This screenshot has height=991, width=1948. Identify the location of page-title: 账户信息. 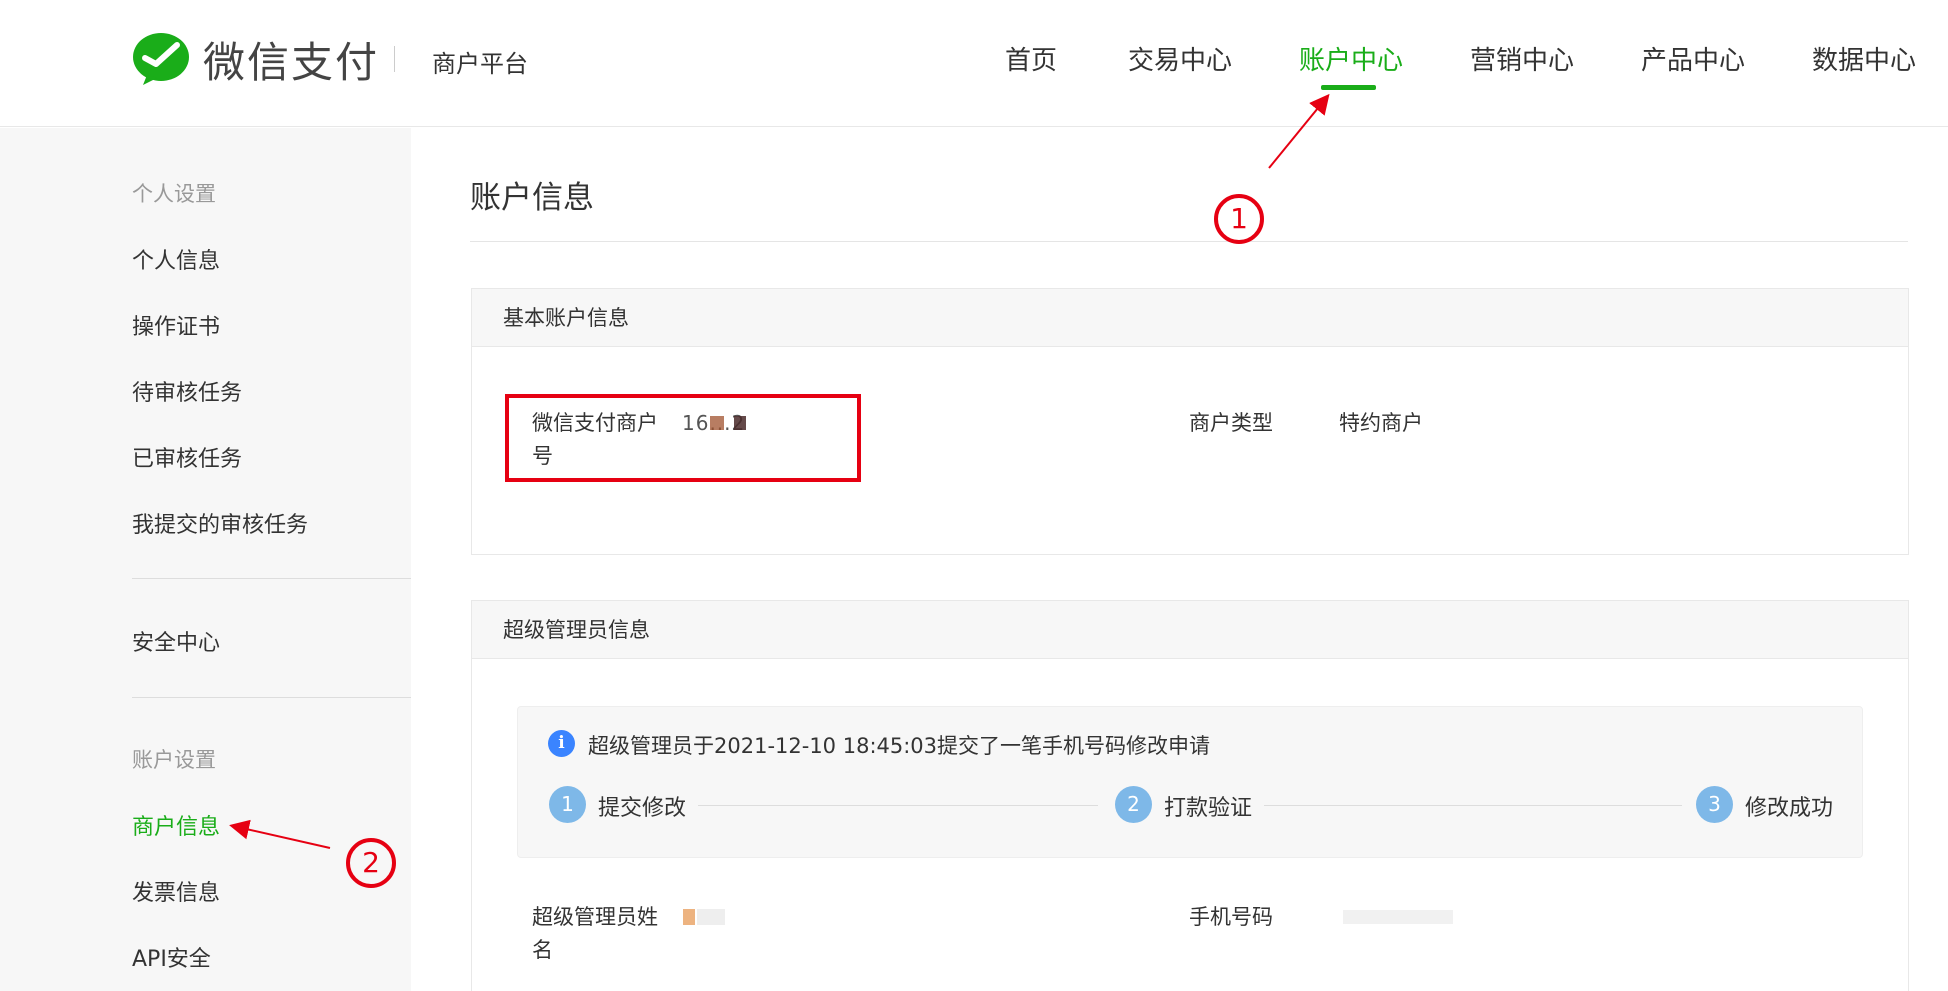
(532, 198).